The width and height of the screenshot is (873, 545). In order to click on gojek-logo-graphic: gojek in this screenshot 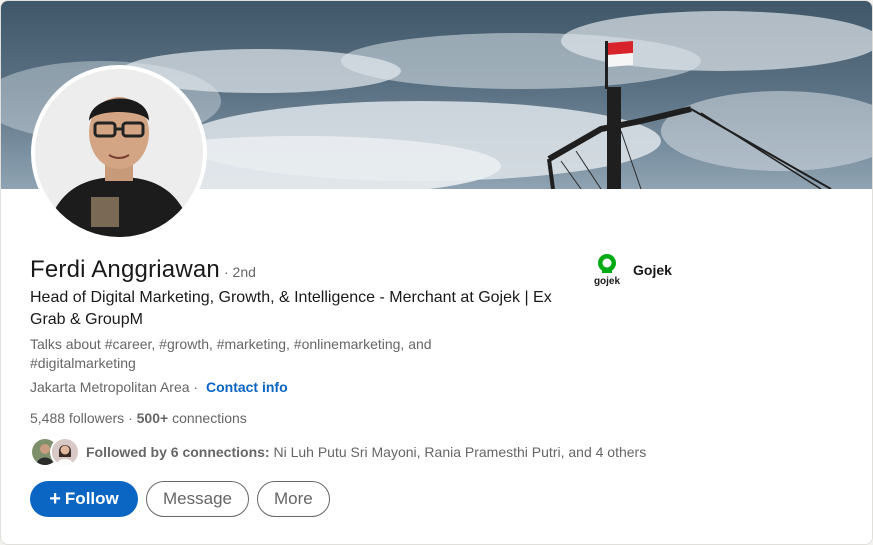, I will do `click(607, 270)`.